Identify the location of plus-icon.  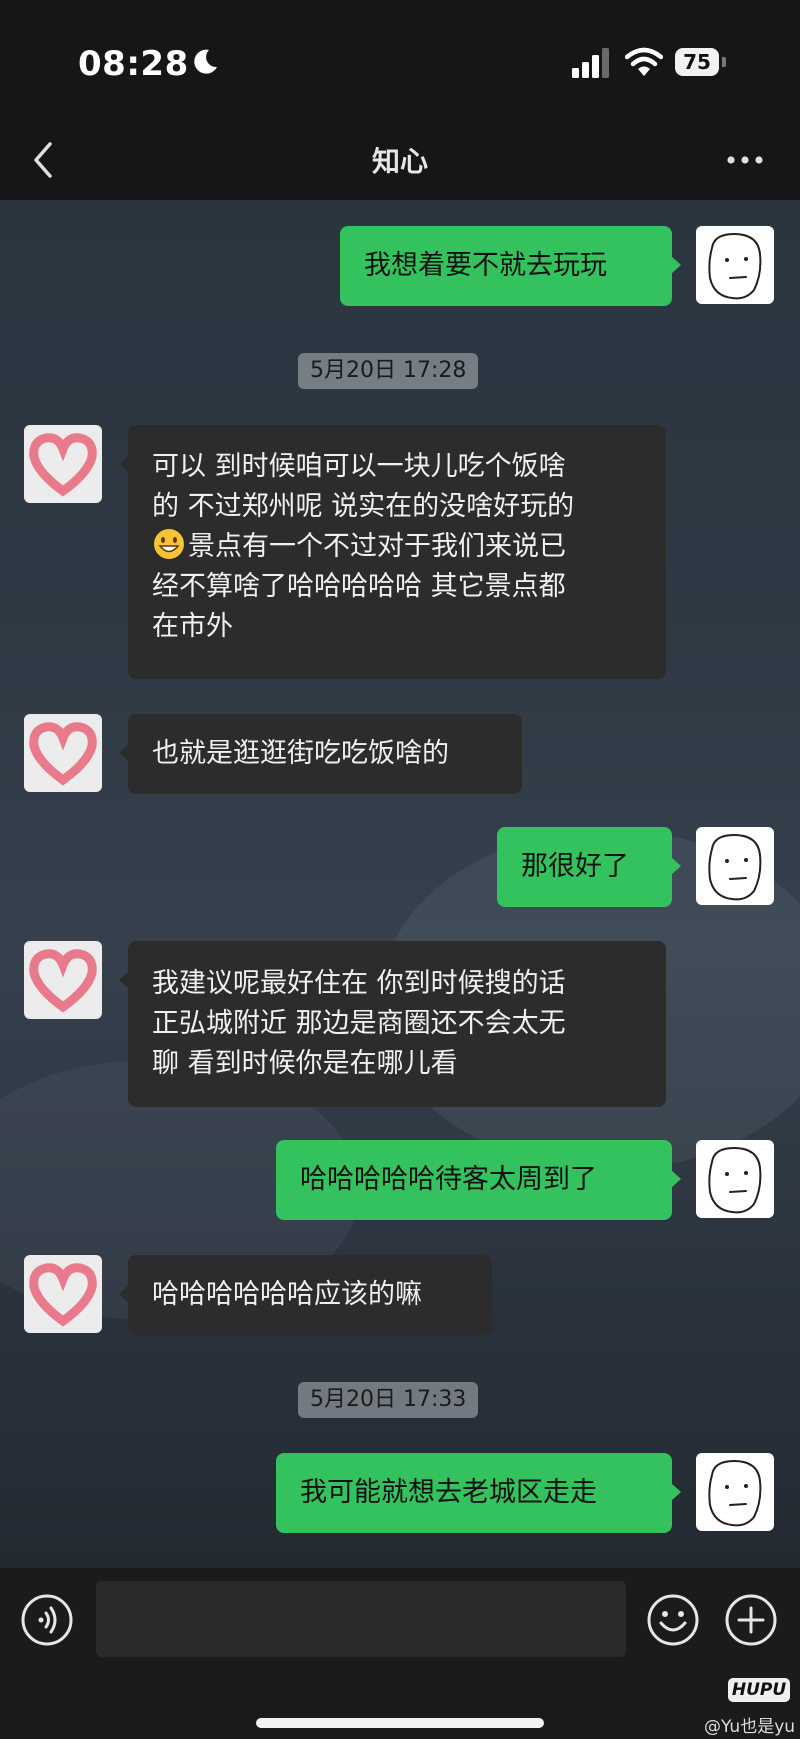
(751, 1620).